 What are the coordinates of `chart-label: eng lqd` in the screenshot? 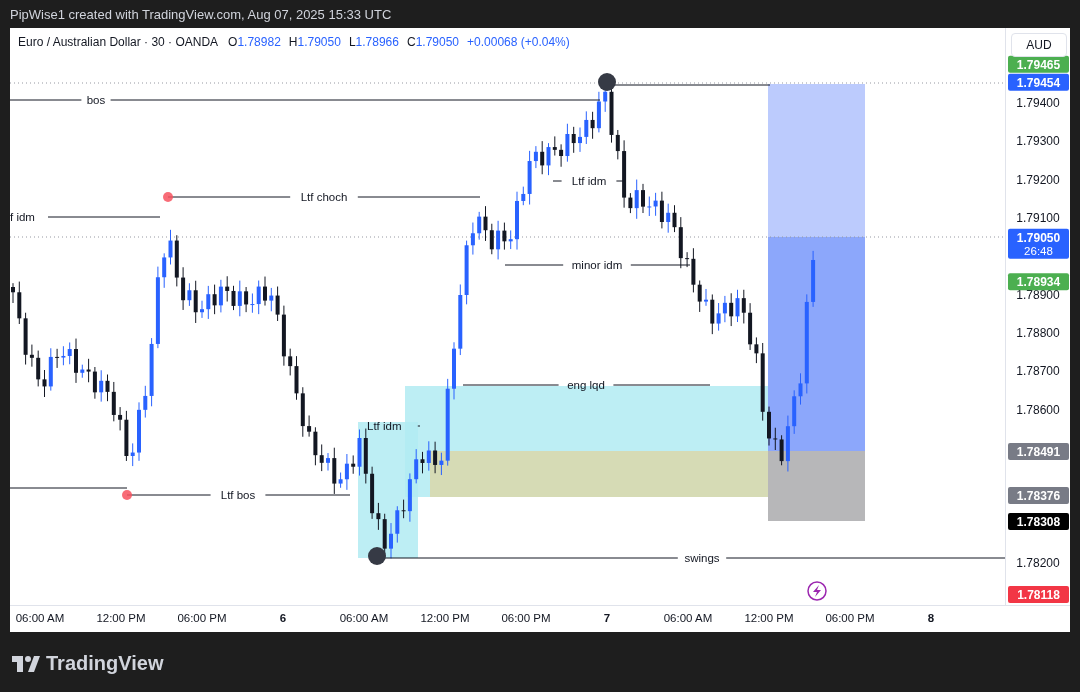 It's located at (586, 385).